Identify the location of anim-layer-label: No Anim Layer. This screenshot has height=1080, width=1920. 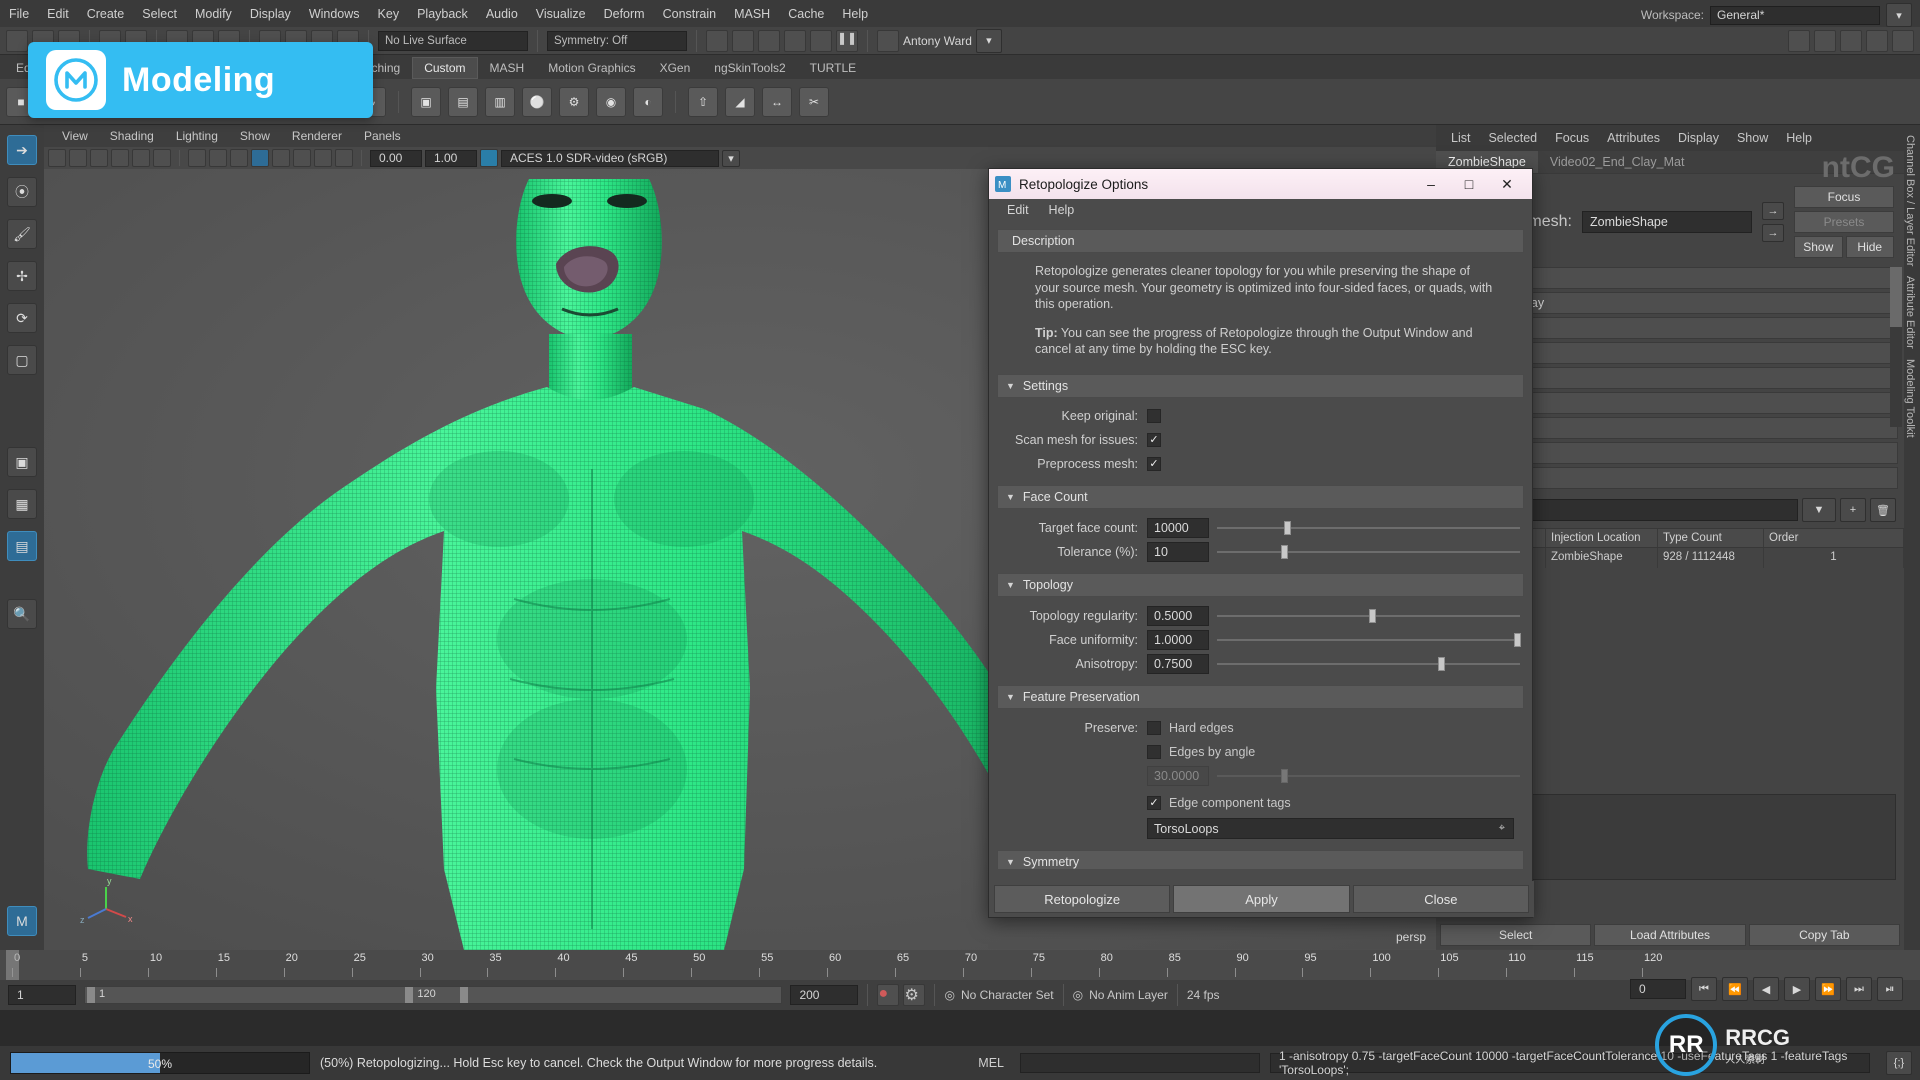
(1128, 995).